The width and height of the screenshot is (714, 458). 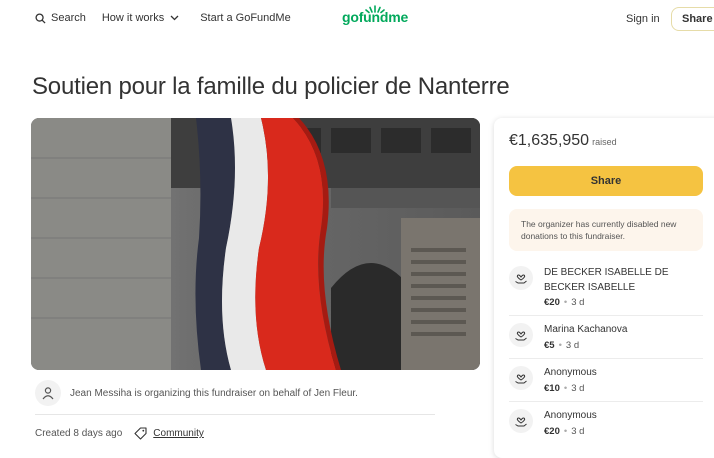 What do you see at coordinates (174, 18) in the screenshot?
I see `chevron-down-icon` at bounding box center [174, 18].